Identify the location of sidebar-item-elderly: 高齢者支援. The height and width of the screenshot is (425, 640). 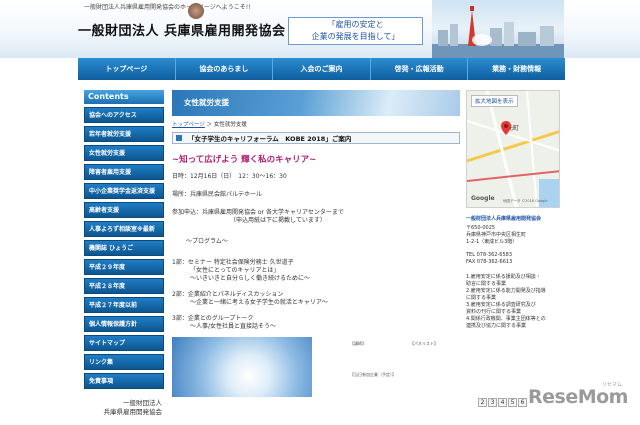
(124, 210).